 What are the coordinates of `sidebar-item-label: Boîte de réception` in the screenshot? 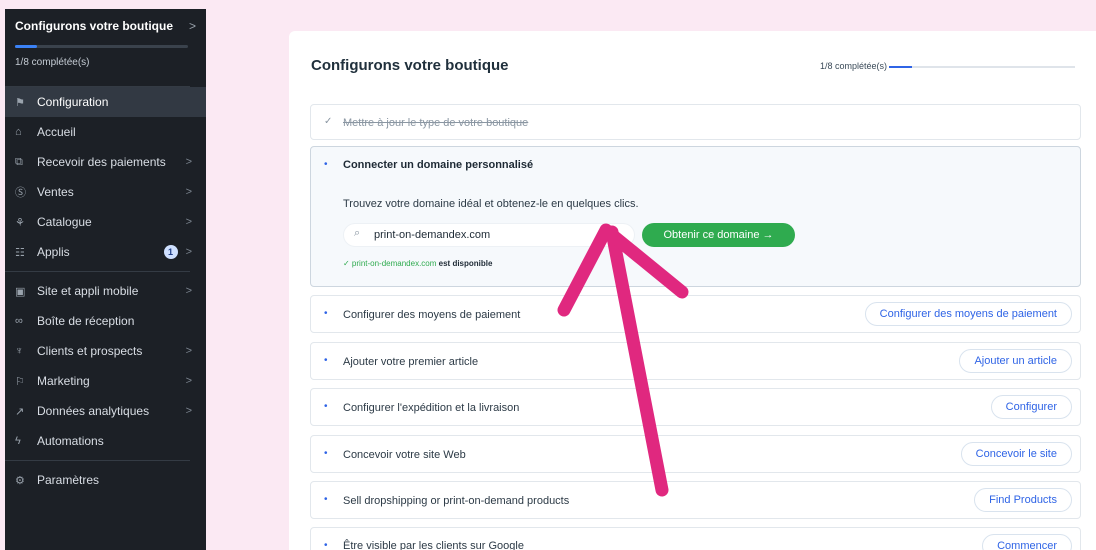 It's located at (86, 321).